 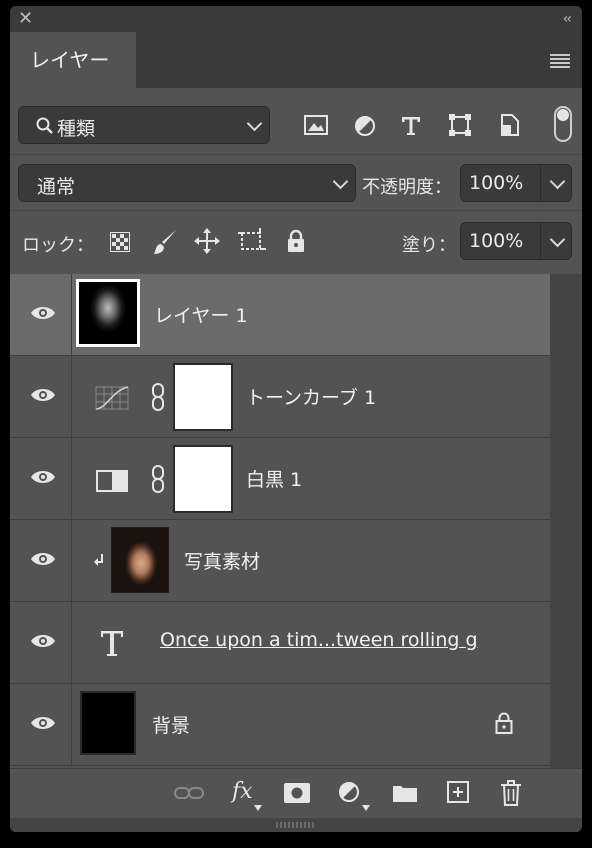 What do you see at coordinates (144, 125) in the screenshot?
I see `filter-kind-select: 種類` at bounding box center [144, 125].